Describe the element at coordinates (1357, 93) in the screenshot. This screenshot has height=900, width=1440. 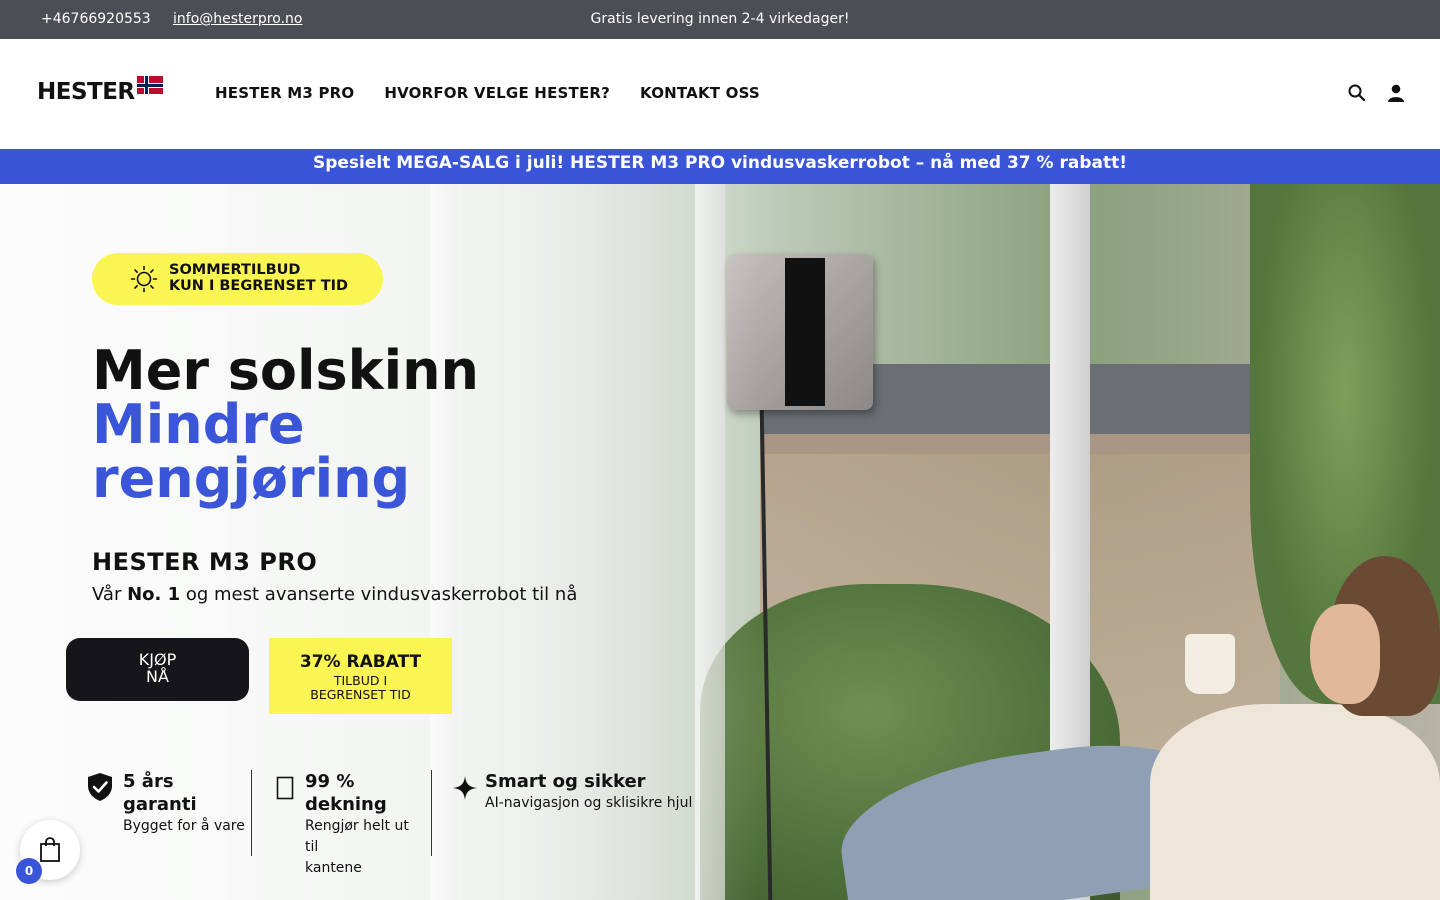
I see `search-icon` at that location.